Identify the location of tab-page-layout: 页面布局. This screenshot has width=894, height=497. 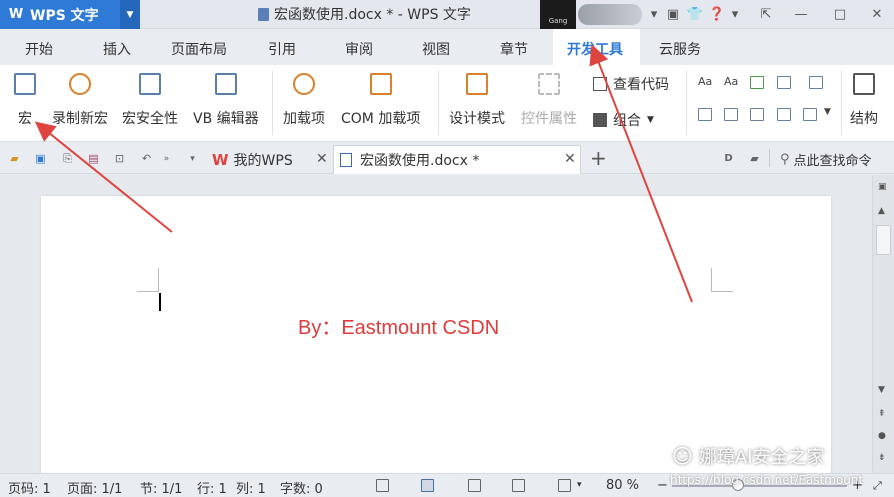
(199, 49).